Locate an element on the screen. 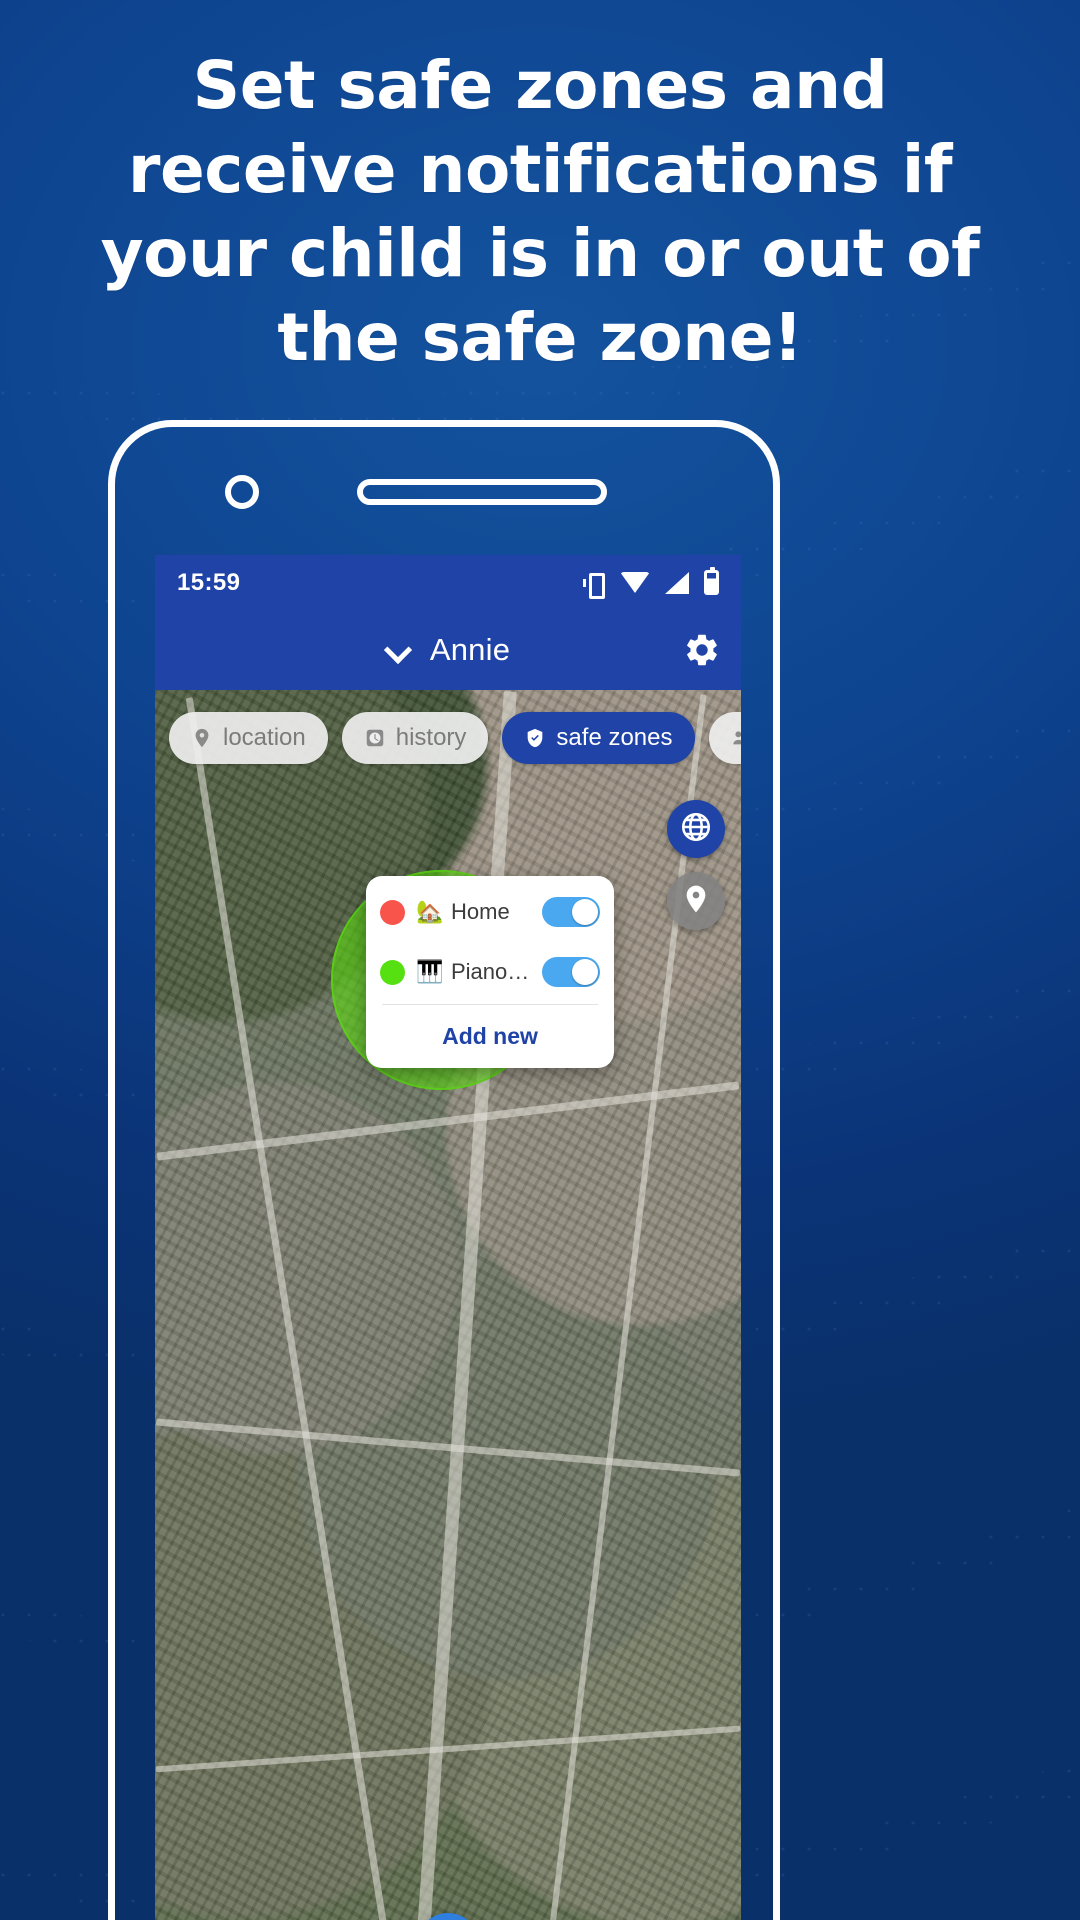  wifi-icon is located at coordinates (635, 582).